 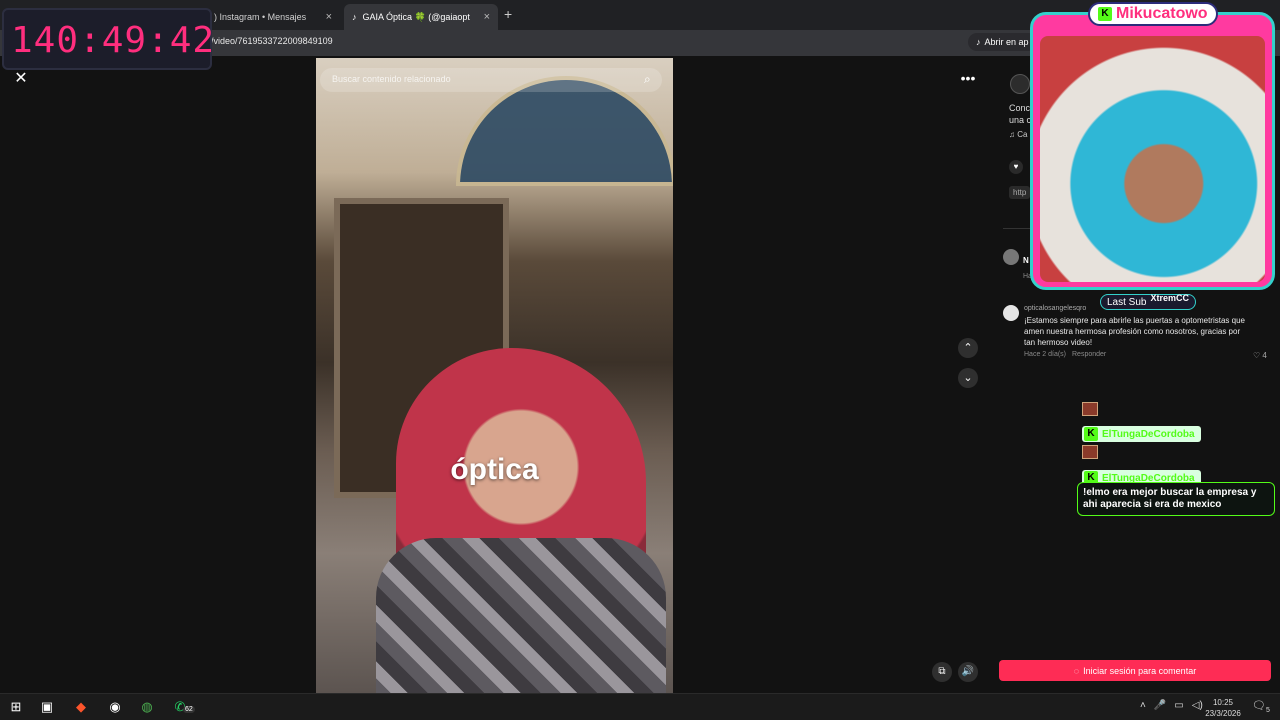 I want to click on copy-link-field: http, so click(x=1020, y=192).